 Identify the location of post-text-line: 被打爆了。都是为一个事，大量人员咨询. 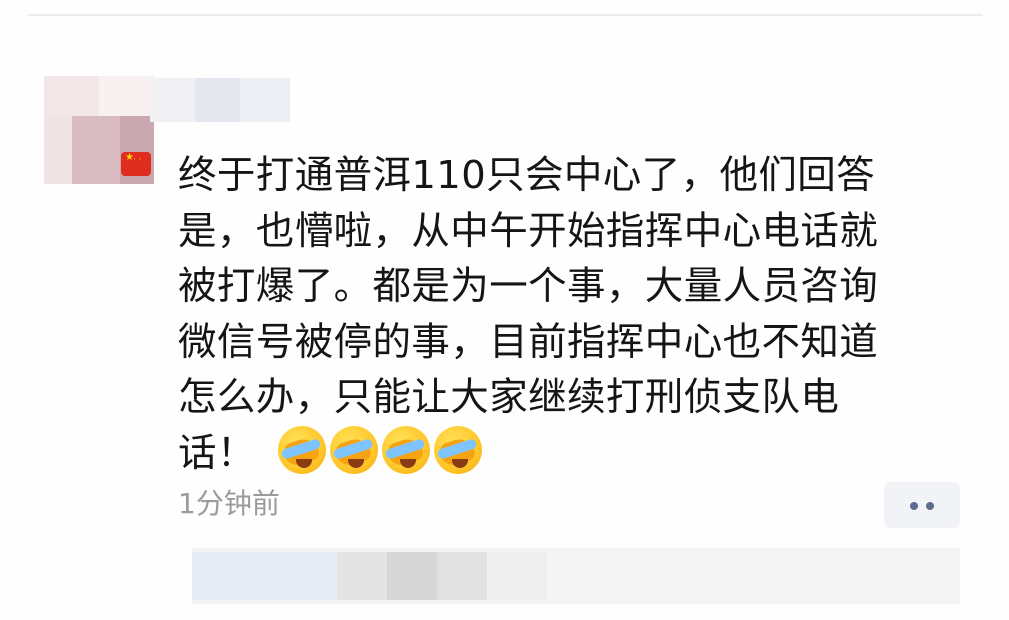
(528, 287).